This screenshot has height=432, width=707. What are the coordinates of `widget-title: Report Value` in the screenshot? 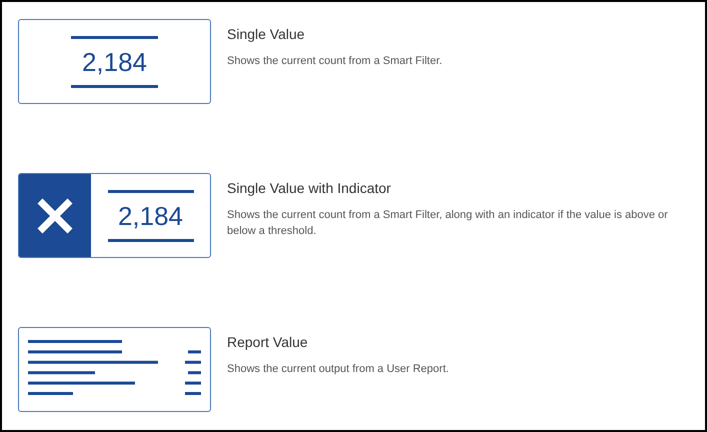 It's located at (268, 342).